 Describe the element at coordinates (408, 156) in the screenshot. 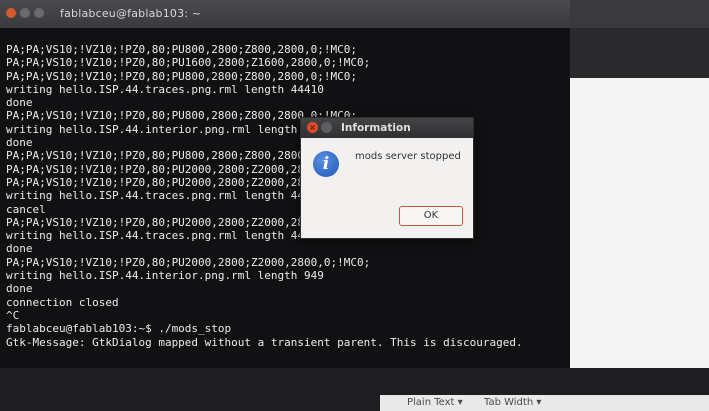

I see `dialog-message: mods server stopped` at that location.